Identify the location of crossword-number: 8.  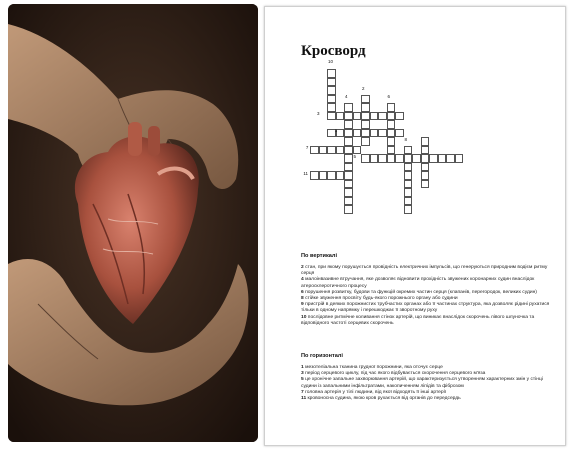
(406, 139).